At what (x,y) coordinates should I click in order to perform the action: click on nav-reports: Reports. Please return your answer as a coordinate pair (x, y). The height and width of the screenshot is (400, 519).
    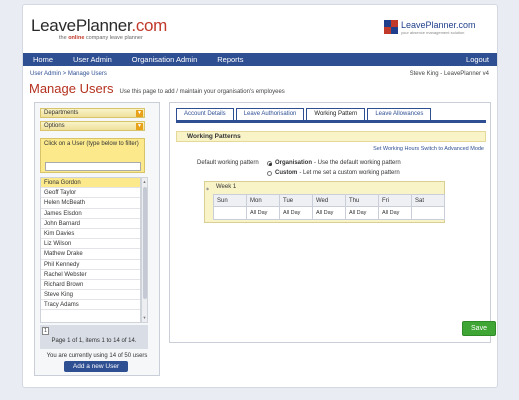
    Looking at the image, I should click on (230, 59).